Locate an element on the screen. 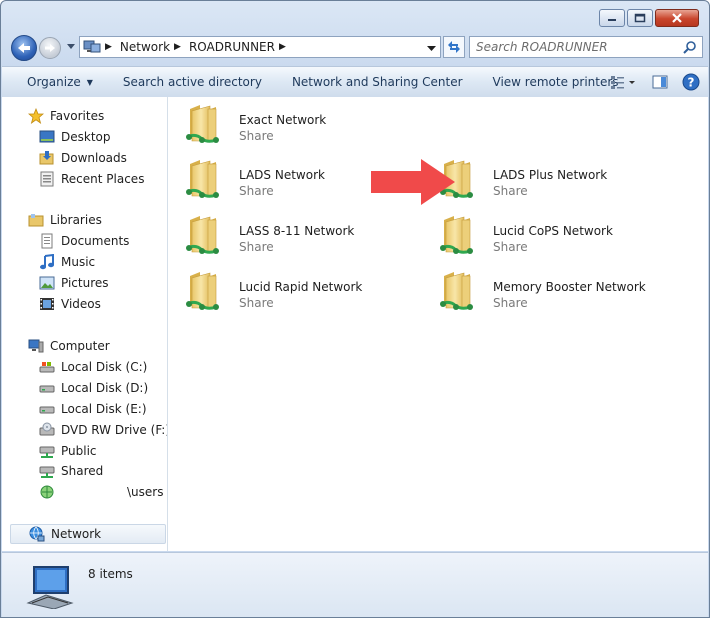 The image size is (710, 618). downloads-icon is located at coordinates (47, 158).